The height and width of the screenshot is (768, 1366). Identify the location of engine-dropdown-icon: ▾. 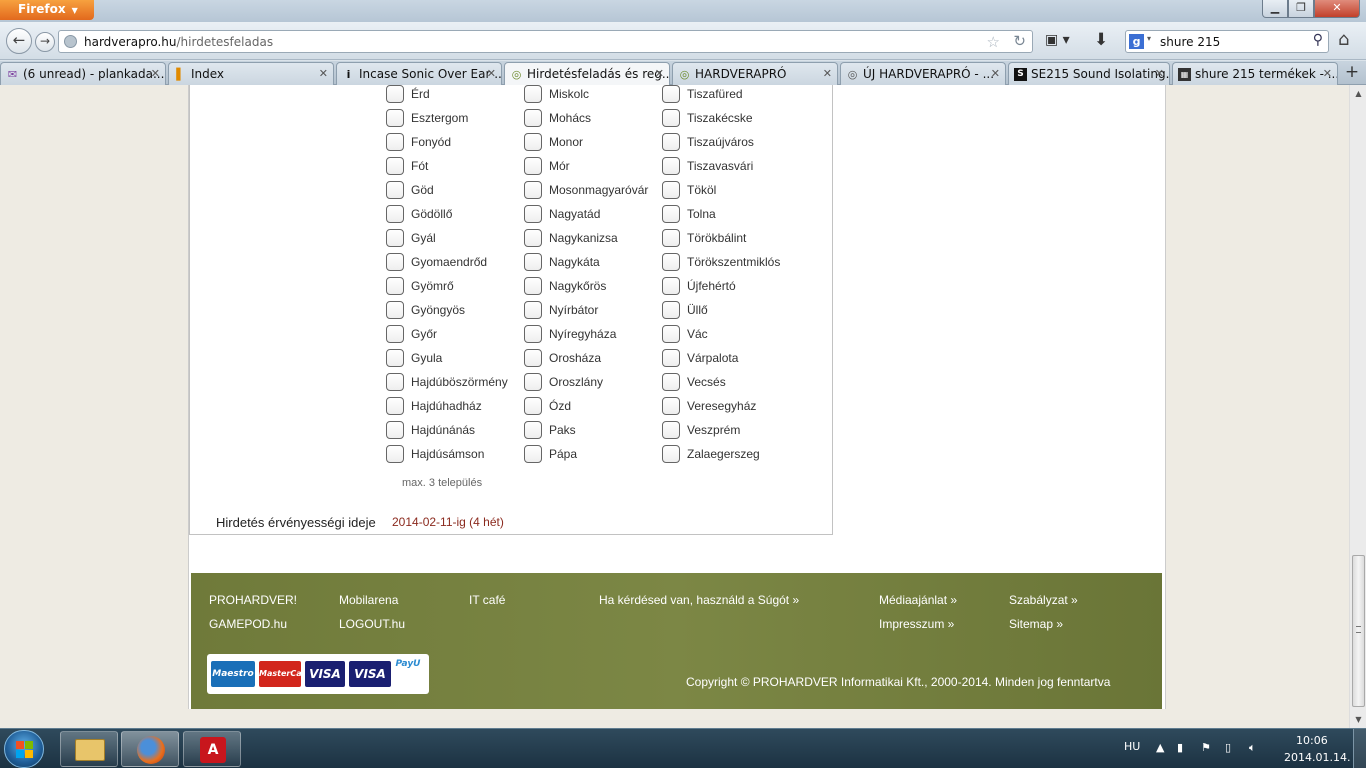
(1149, 38).